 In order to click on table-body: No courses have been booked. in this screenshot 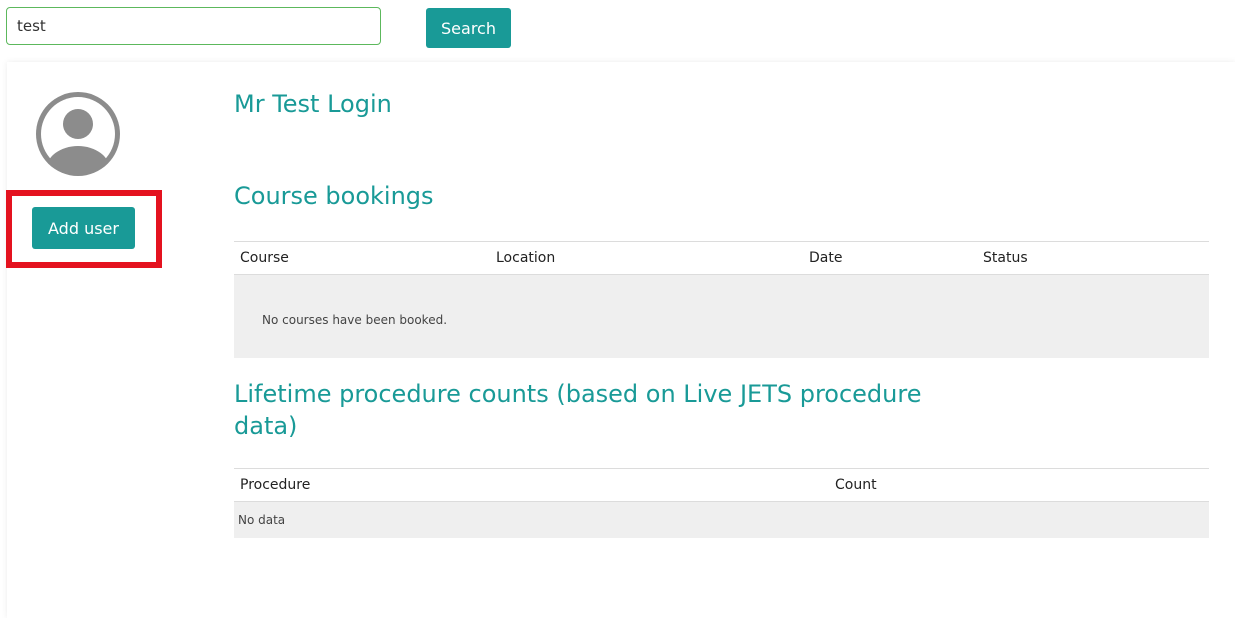, I will do `click(721, 316)`.